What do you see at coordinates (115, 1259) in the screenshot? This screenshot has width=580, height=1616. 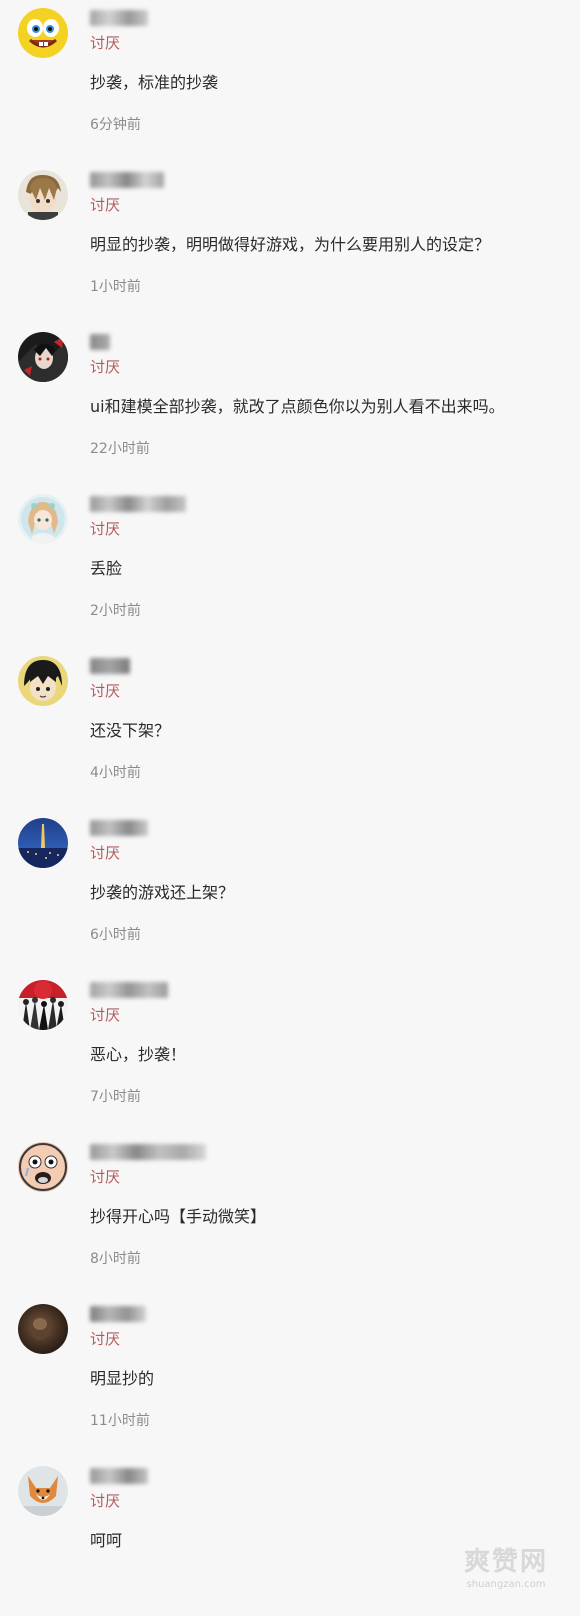 I see `comment-time: 8小时前` at bounding box center [115, 1259].